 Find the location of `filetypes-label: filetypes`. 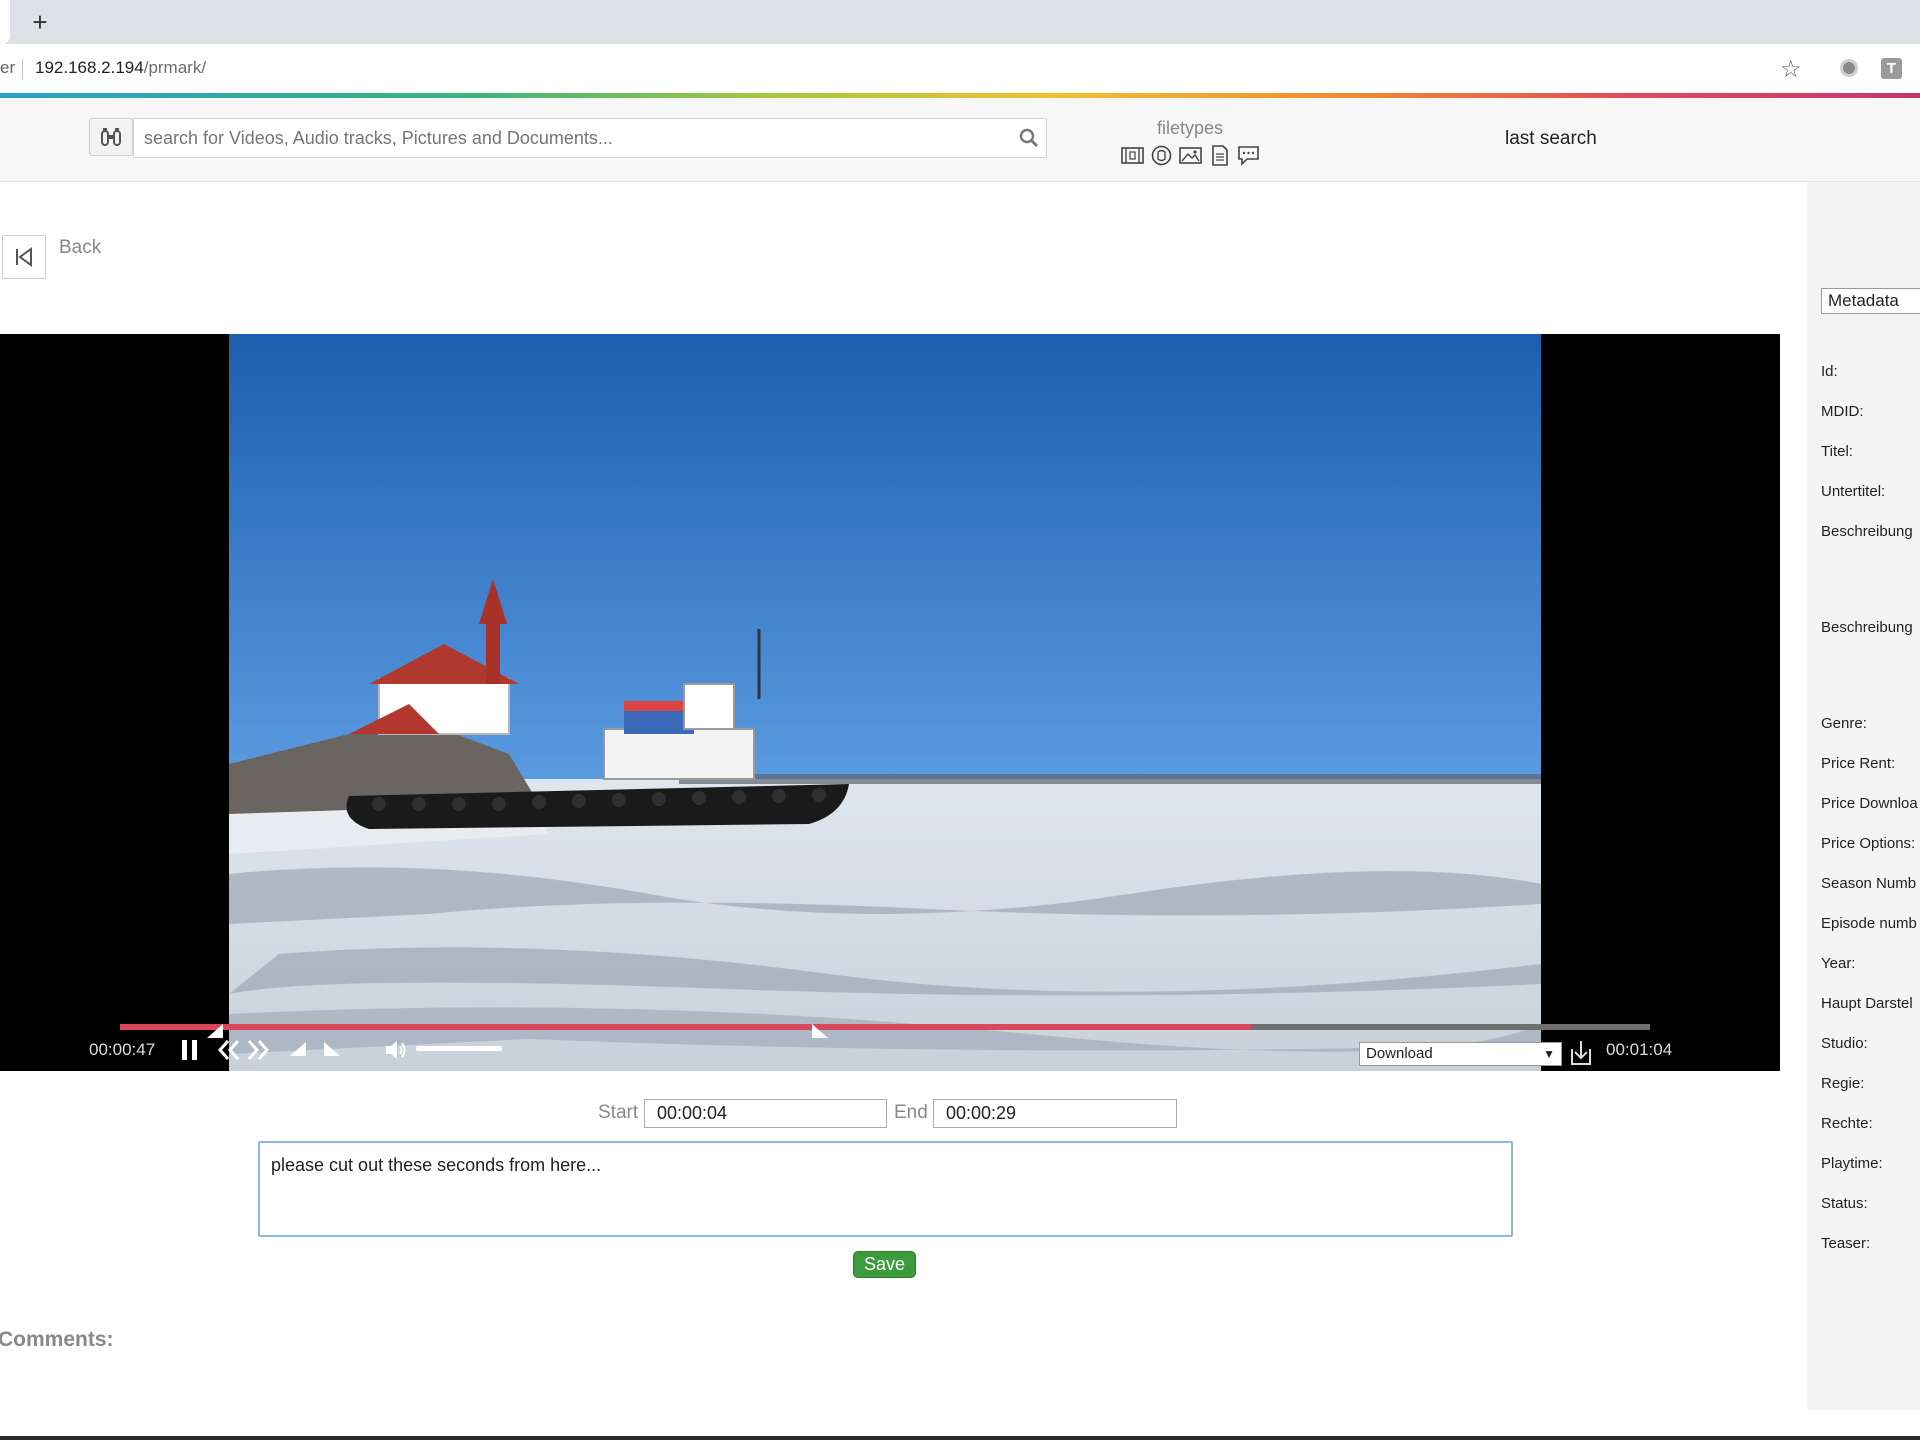

filetypes-label: filetypes is located at coordinates (1190, 128).